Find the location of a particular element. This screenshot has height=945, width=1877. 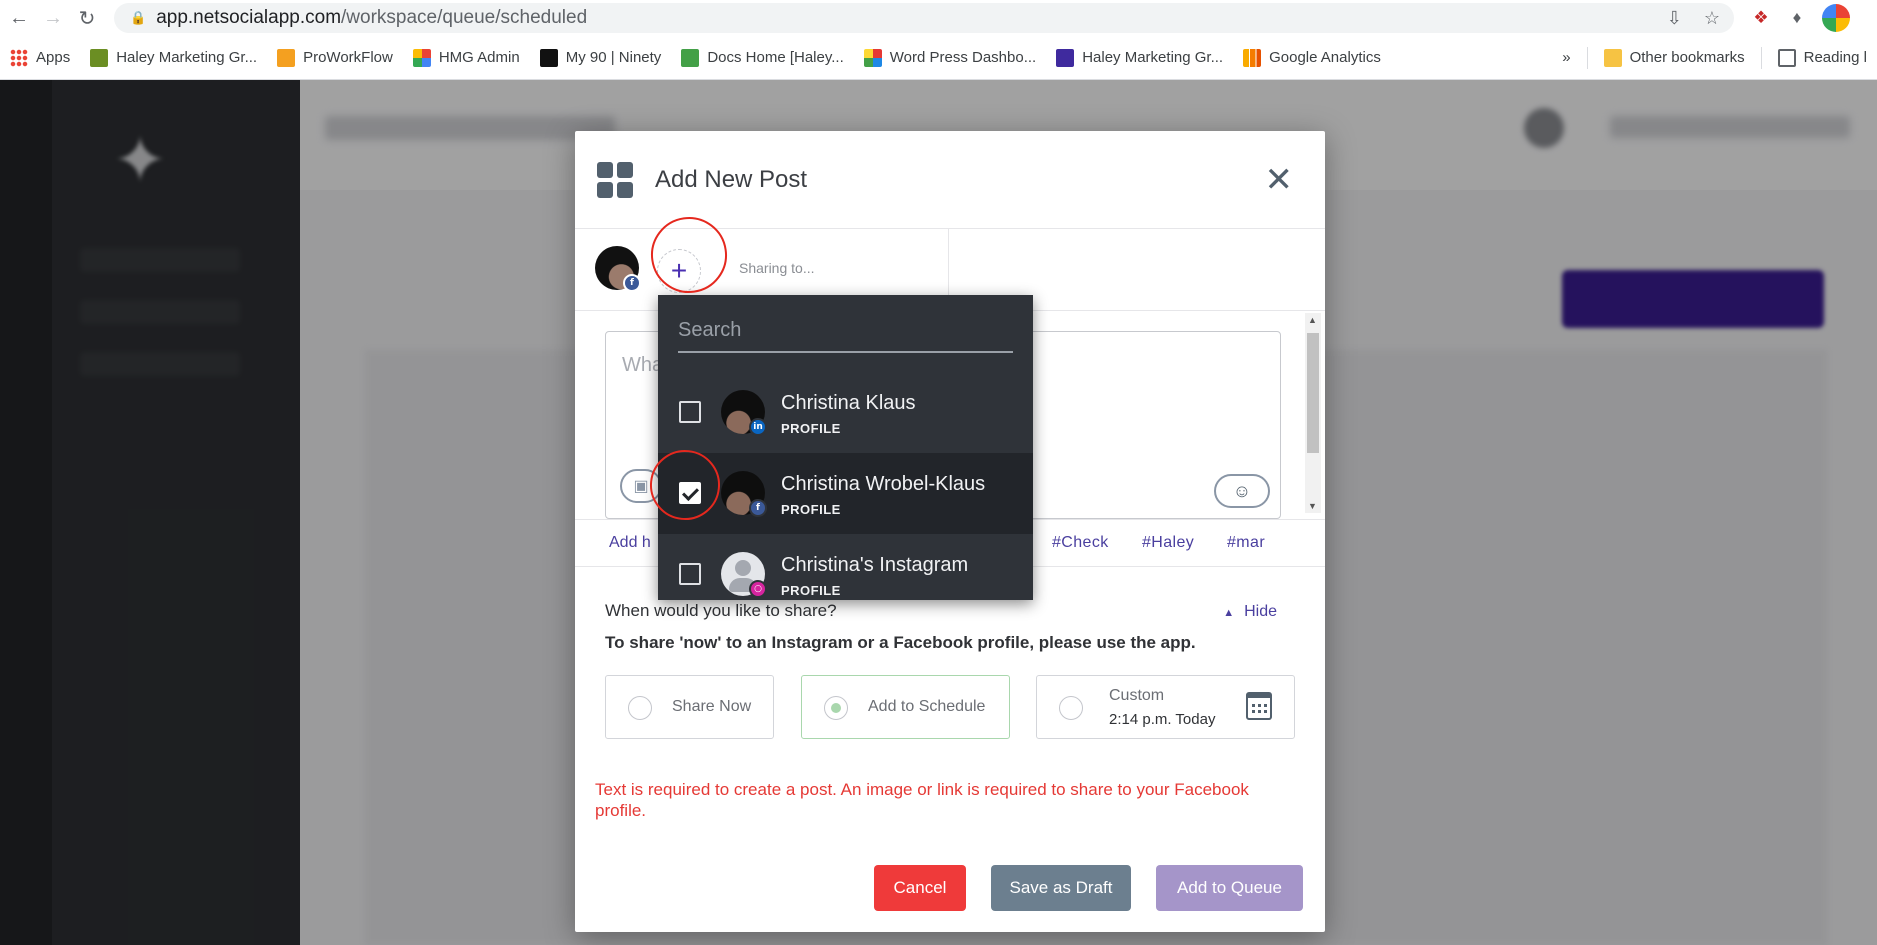

account-name: Christina Klaus is located at coordinates (848, 403).